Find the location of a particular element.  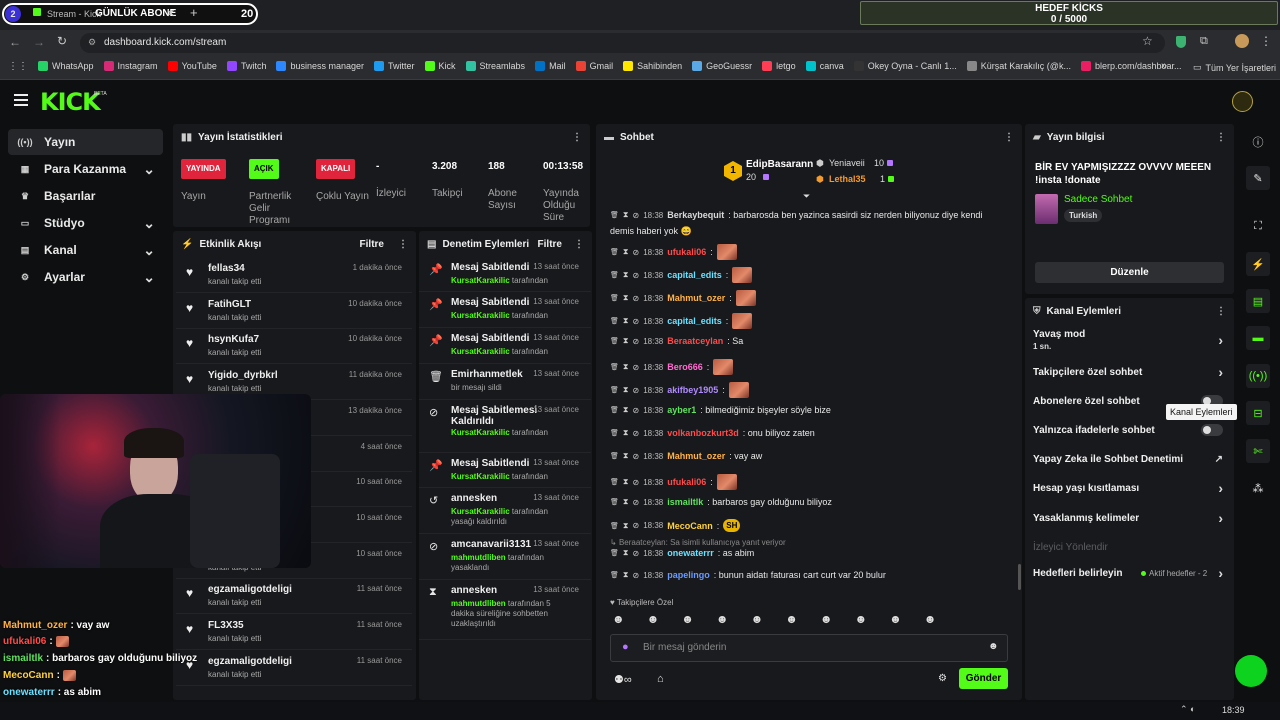

chat-username: papelingo is located at coordinates (688, 575).